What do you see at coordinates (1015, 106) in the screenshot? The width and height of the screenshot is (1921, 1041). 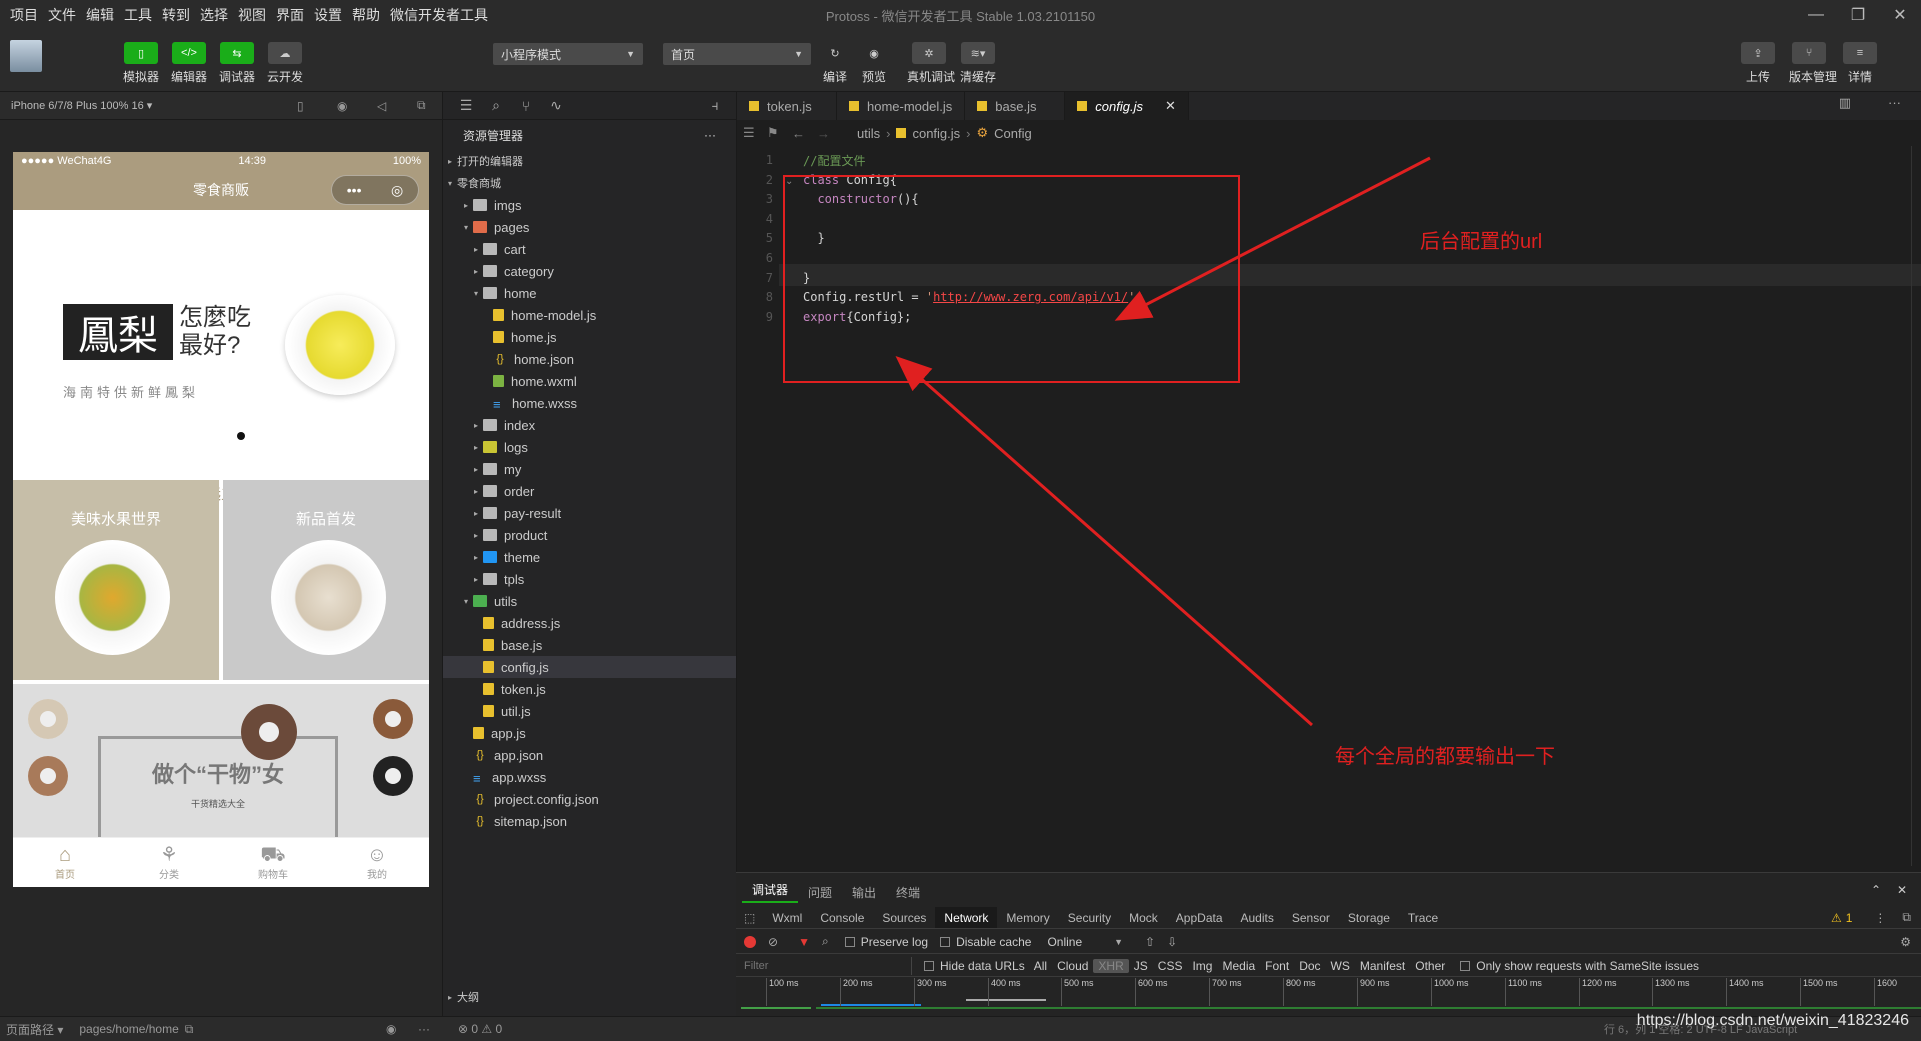 I see `tab-base-js: base.js` at bounding box center [1015, 106].